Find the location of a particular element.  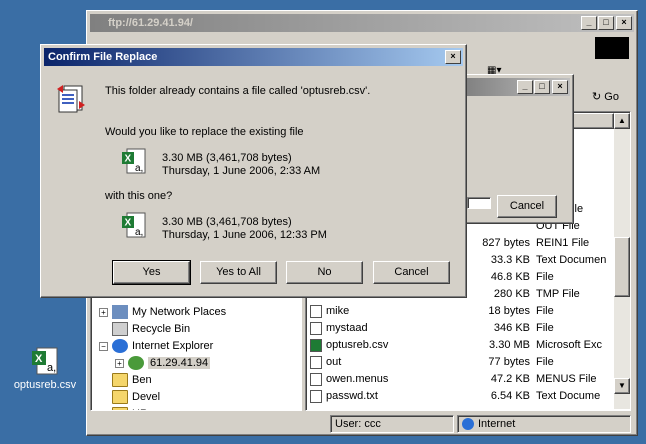

progress-bar is located at coordinates (479, 203).